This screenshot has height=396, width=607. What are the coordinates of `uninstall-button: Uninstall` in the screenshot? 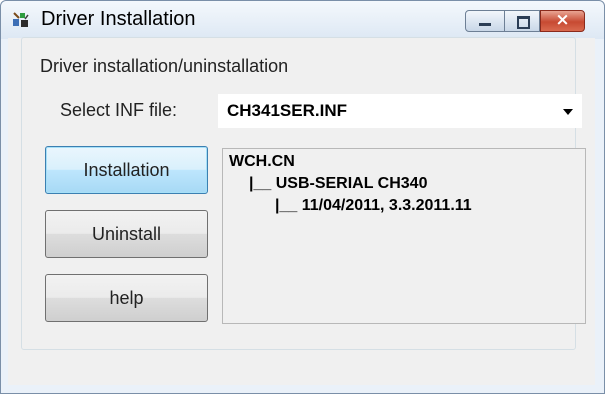 It's located at (126, 234).